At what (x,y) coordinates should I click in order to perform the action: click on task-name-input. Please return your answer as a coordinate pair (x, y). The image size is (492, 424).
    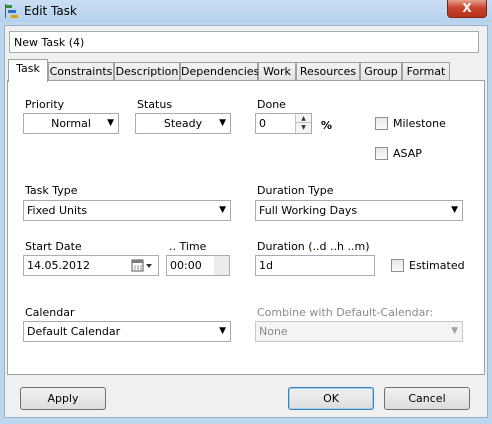
    Looking at the image, I should click on (244, 42).